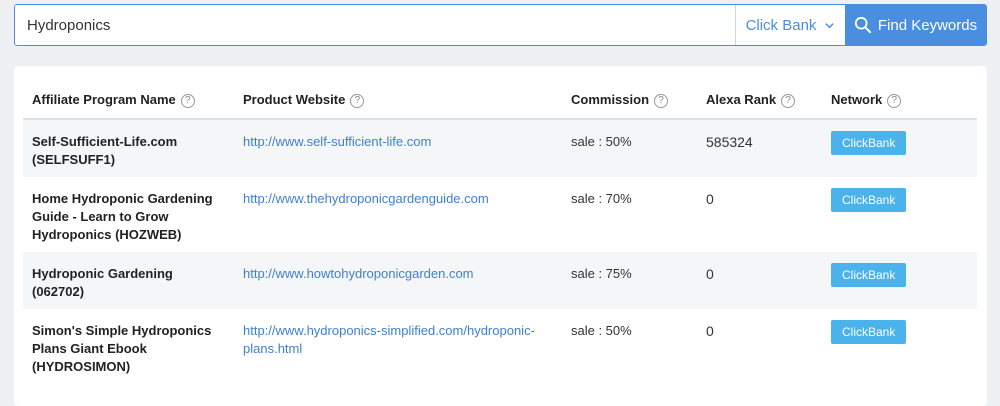 This screenshot has width=1000, height=406. What do you see at coordinates (398, 214) in the screenshot?
I see `product-website-cell: http://www.thehydroponicgardenguide.com` at bounding box center [398, 214].